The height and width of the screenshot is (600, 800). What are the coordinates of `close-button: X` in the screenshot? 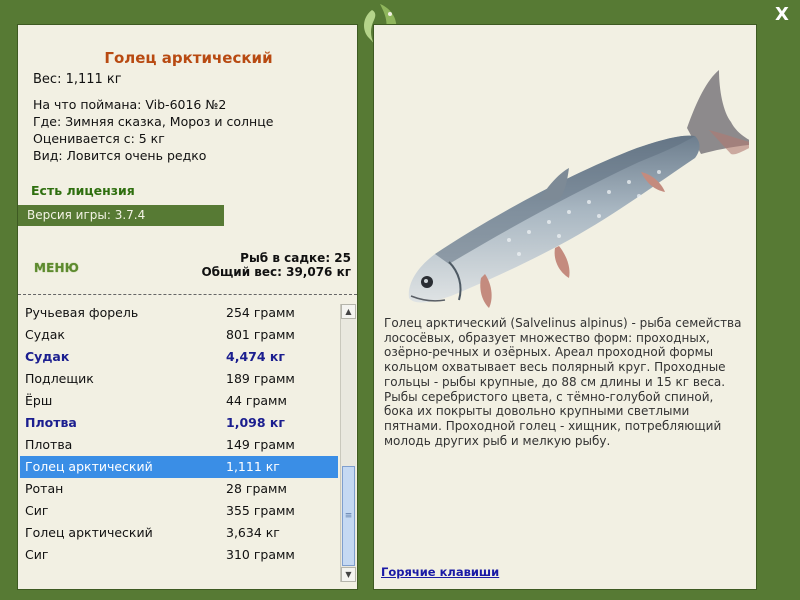 It's located at (782, 15).